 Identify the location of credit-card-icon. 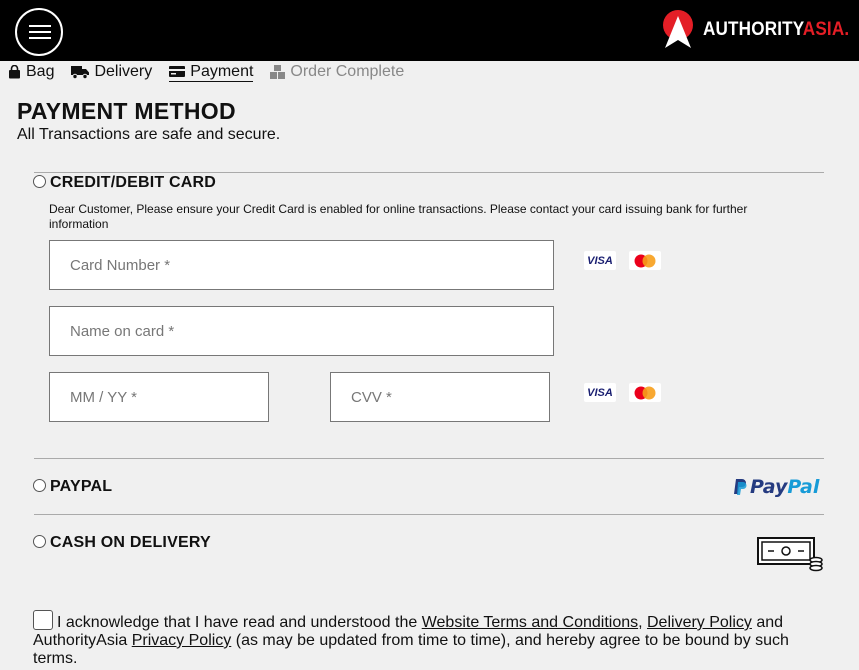
(177, 71).